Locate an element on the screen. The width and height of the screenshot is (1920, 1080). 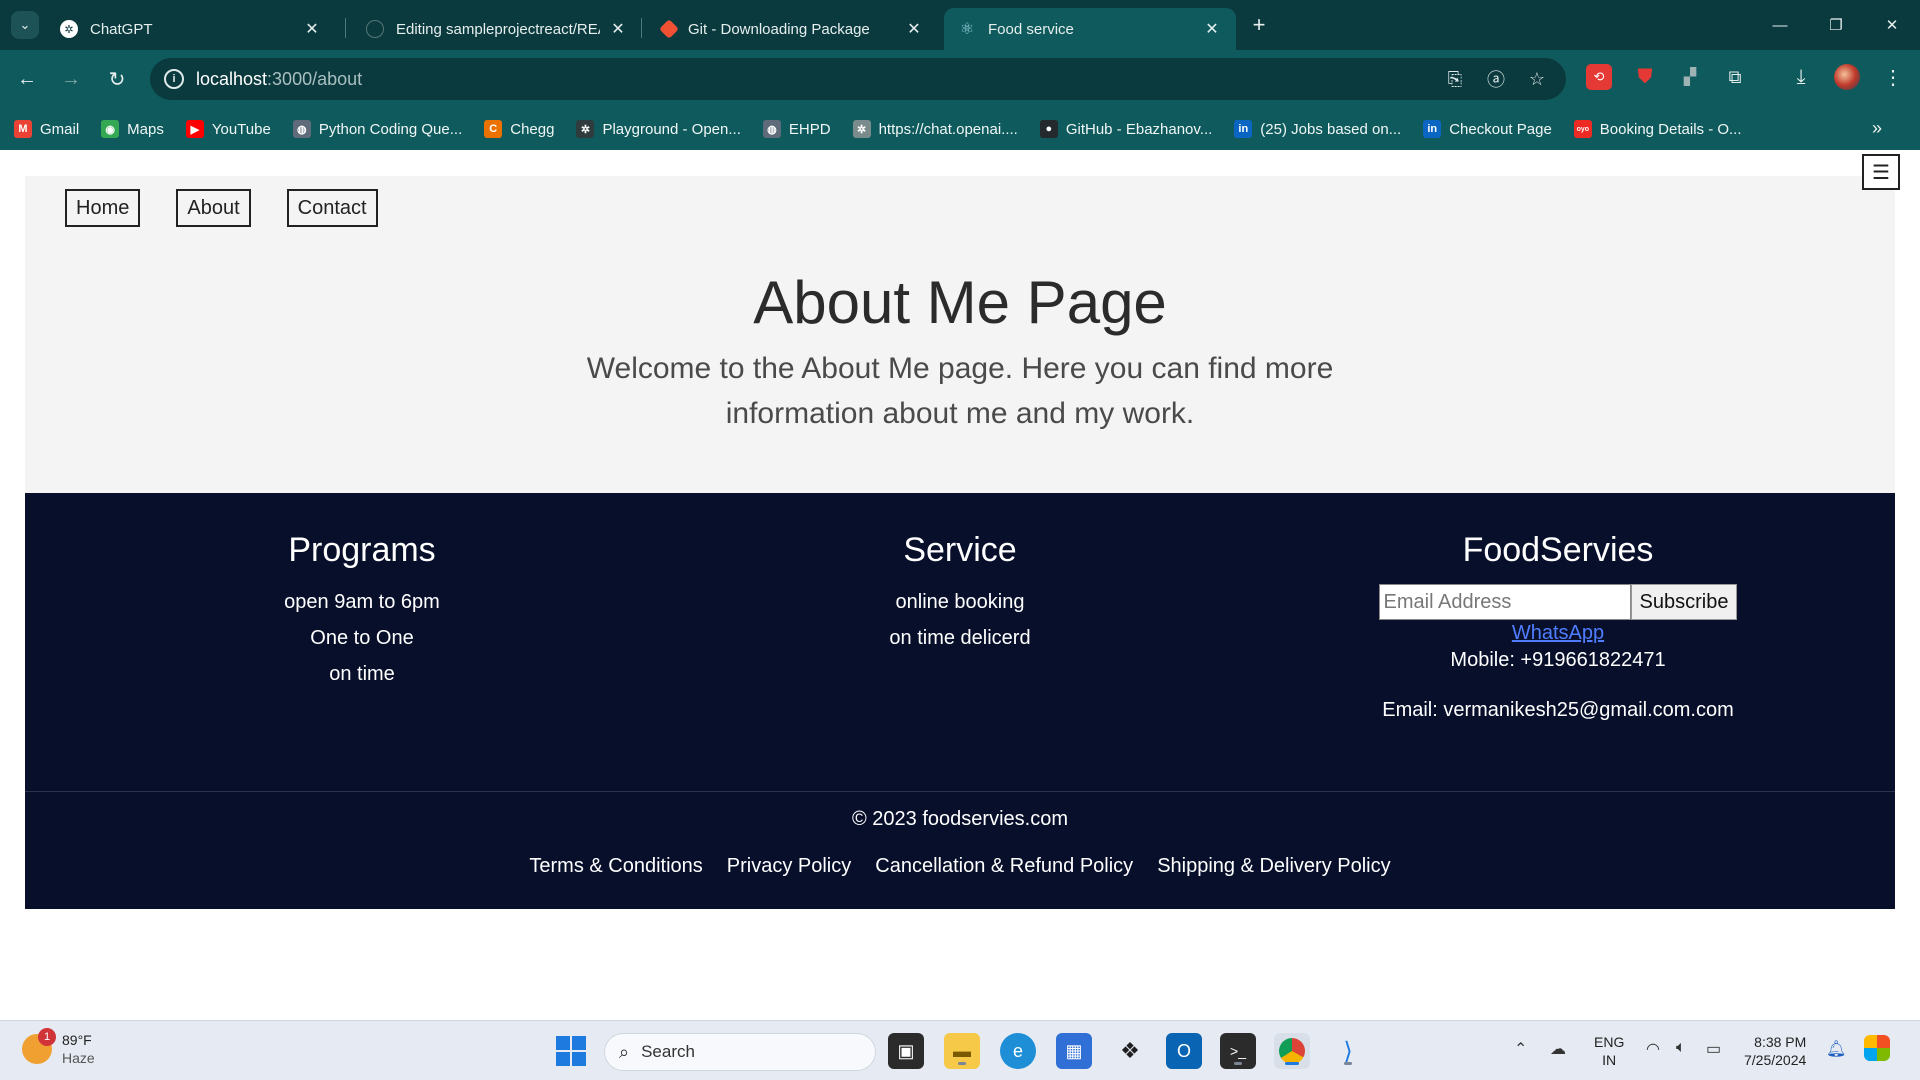
forward-button: → is located at coordinates (71, 79).